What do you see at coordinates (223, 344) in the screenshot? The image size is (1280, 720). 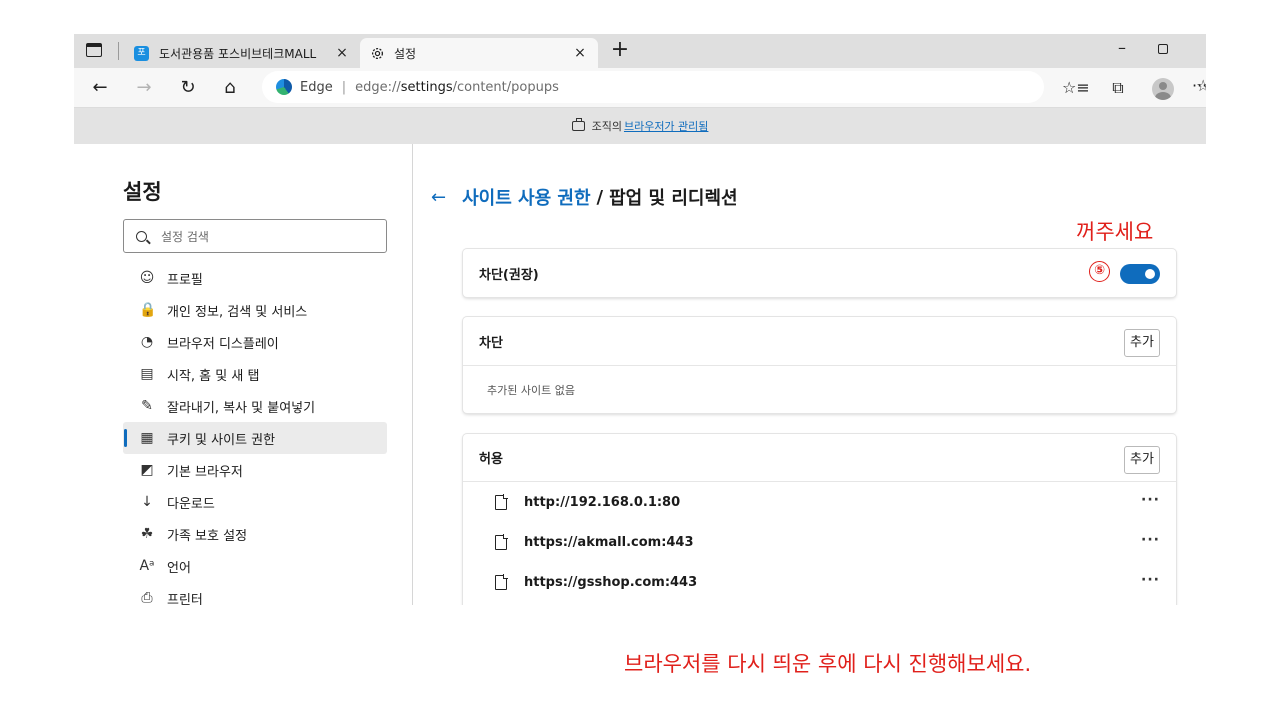 I see `sidebar-item-label: 브라우저 디스플레이` at bounding box center [223, 344].